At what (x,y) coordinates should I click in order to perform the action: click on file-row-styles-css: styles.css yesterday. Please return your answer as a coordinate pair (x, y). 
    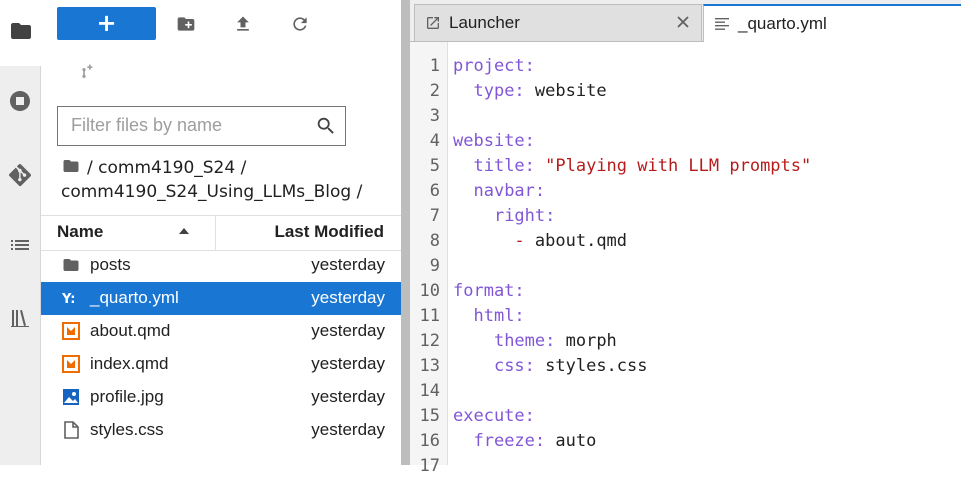
    Looking at the image, I should click on (221, 430).